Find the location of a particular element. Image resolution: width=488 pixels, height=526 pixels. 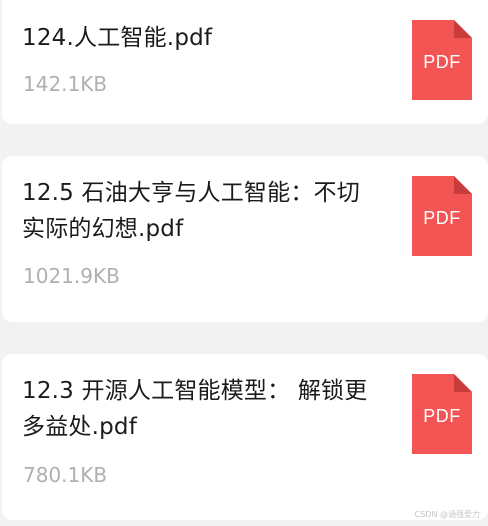

file-name: 12.3 开源人工智能模型： 解锁更多益处.pdf is located at coordinates (195, 409).